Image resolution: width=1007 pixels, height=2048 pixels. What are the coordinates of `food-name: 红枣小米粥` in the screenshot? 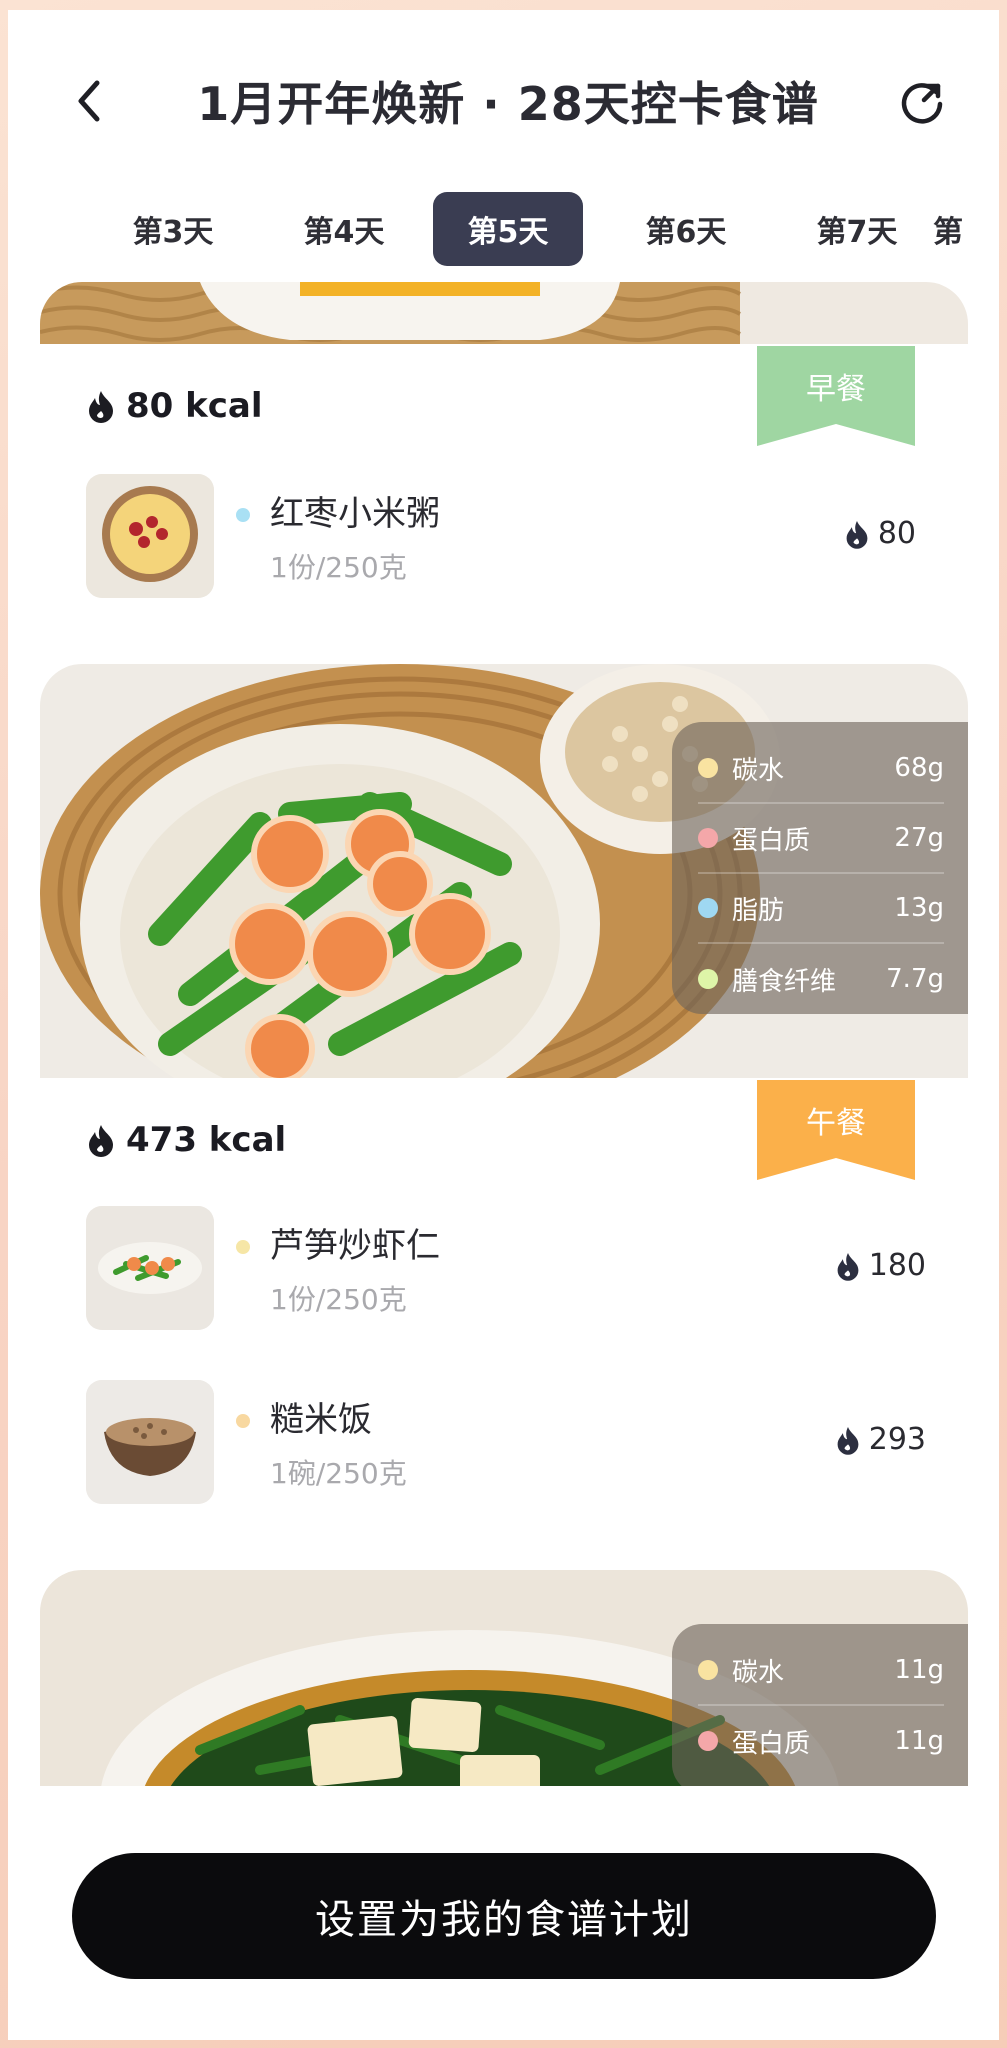 It's located at (355, 514).